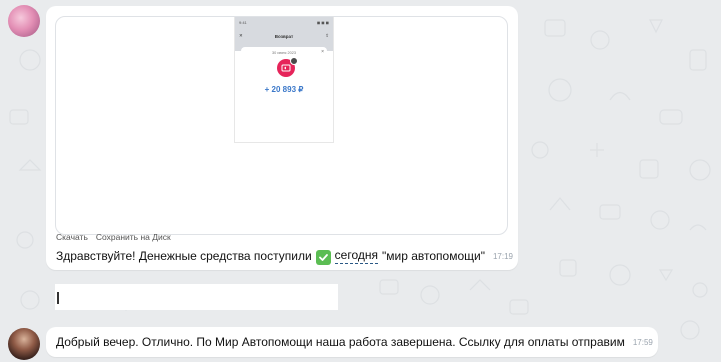  What do you see at coordinates (284, 89) in the screenshot?
I see `refund-amount: + 20 893 ₽` at bounding box center [284, 89].